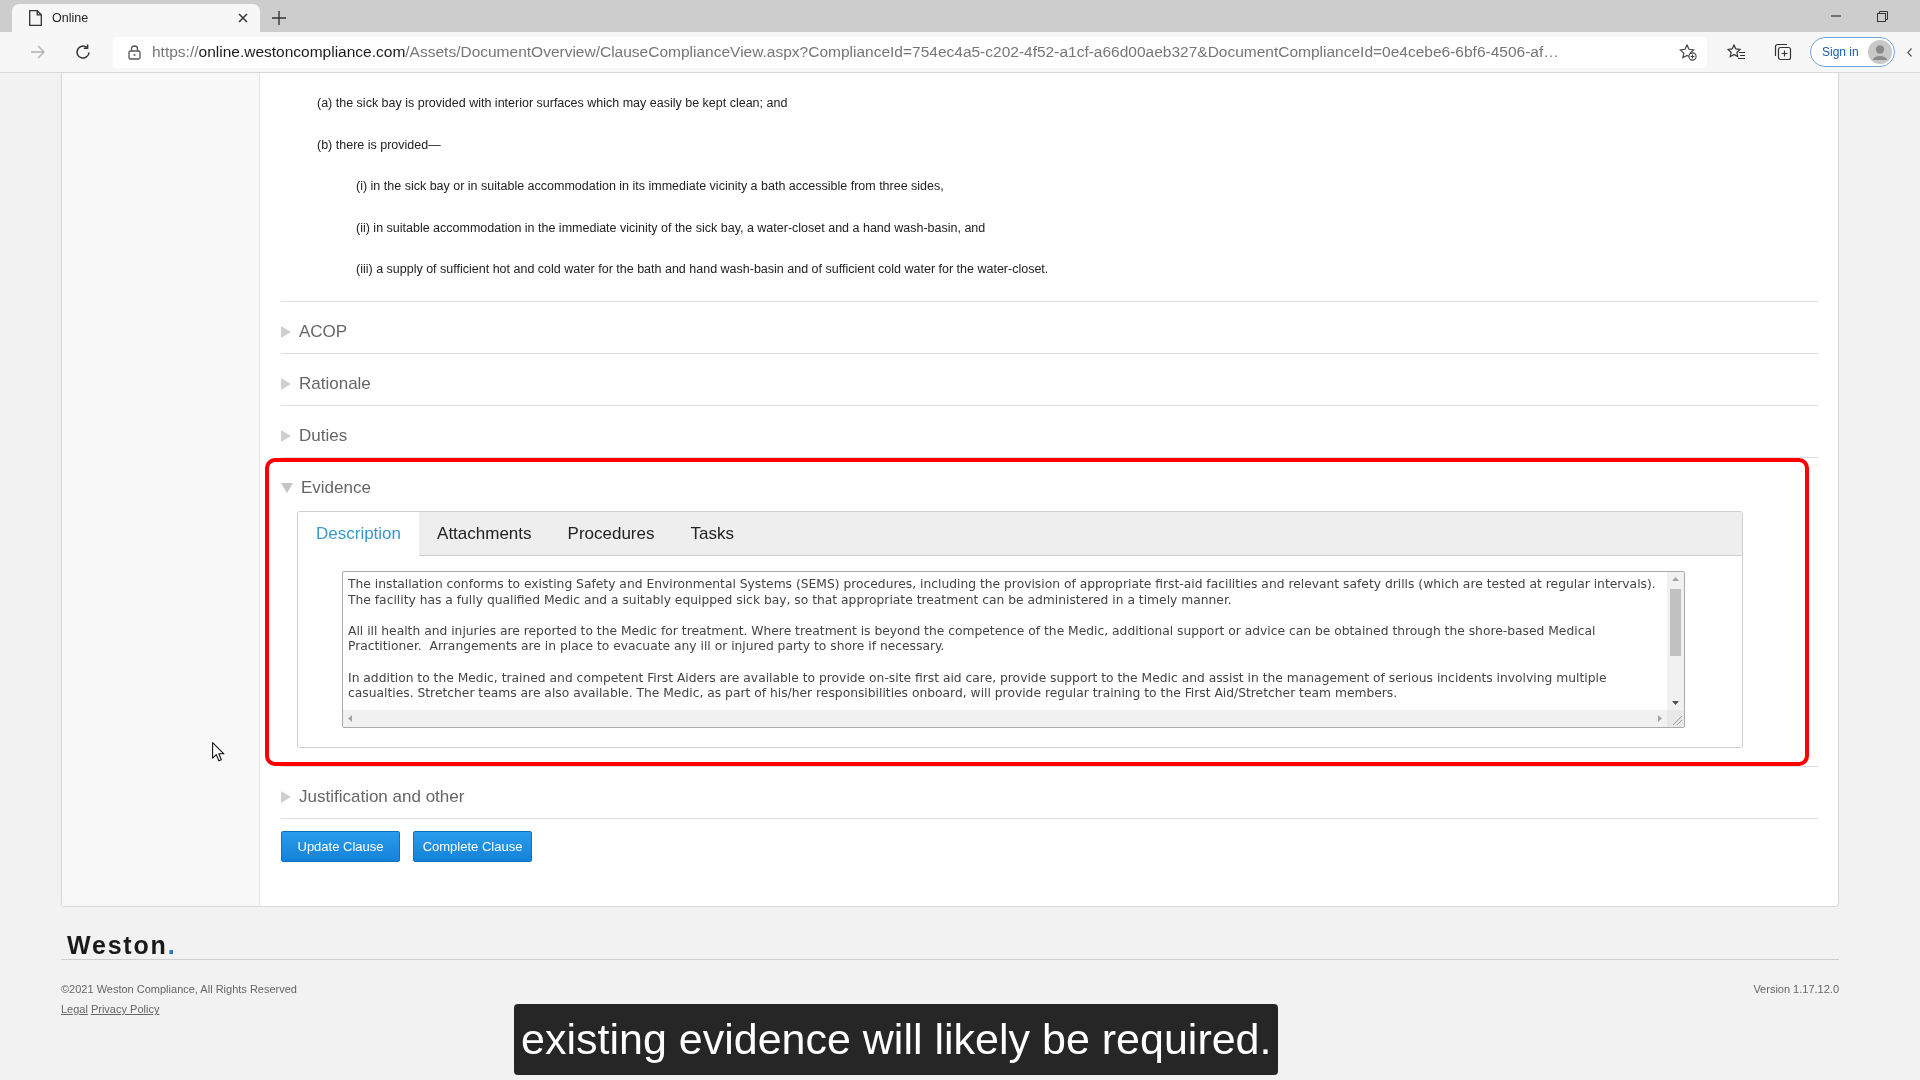 This screenshot has width=1920, height=1080. What do you see at coordinates (702, 270) in the screenshot?
I see `clause-text: (iii) a supply of sufficient hot and cold water for the bath and hand wash-basin and of sufficient cold water for the water-closet.` at bounding box center [702, 270].